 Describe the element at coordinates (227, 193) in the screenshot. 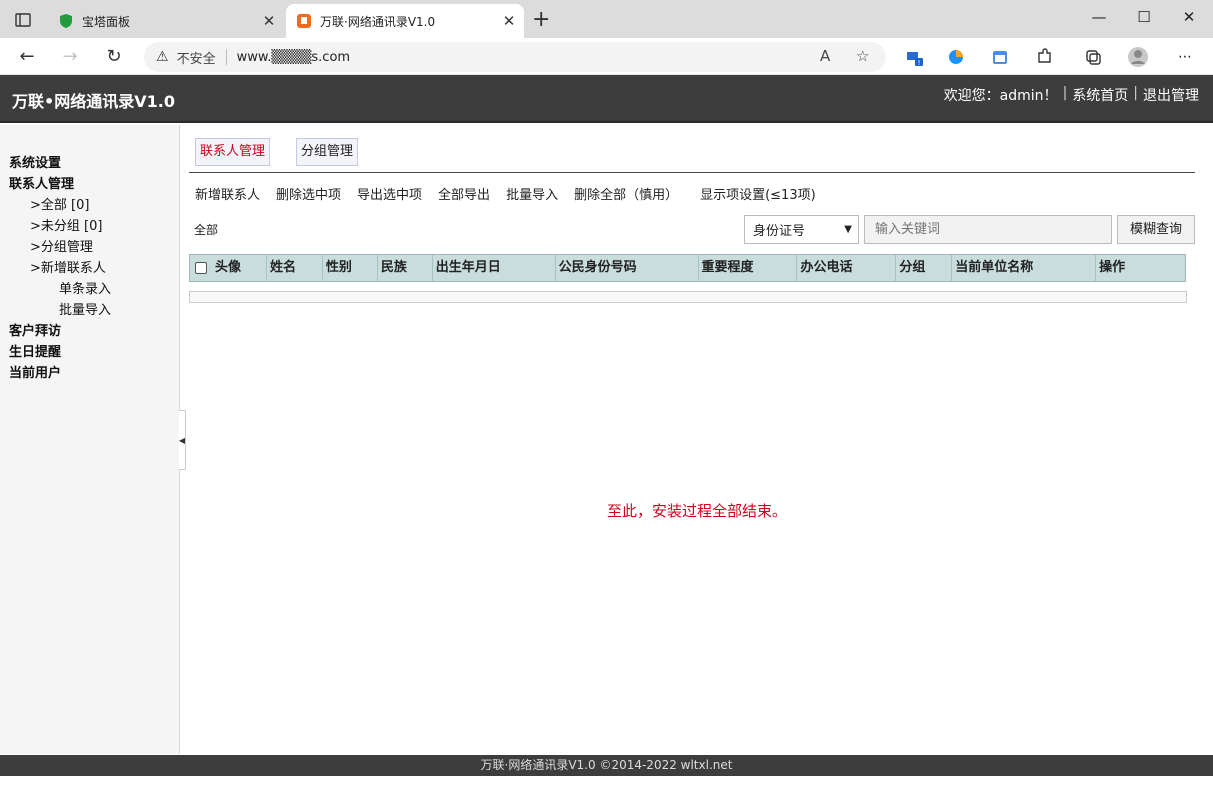

I see `add-contact-link: 新增联系人` at that location.